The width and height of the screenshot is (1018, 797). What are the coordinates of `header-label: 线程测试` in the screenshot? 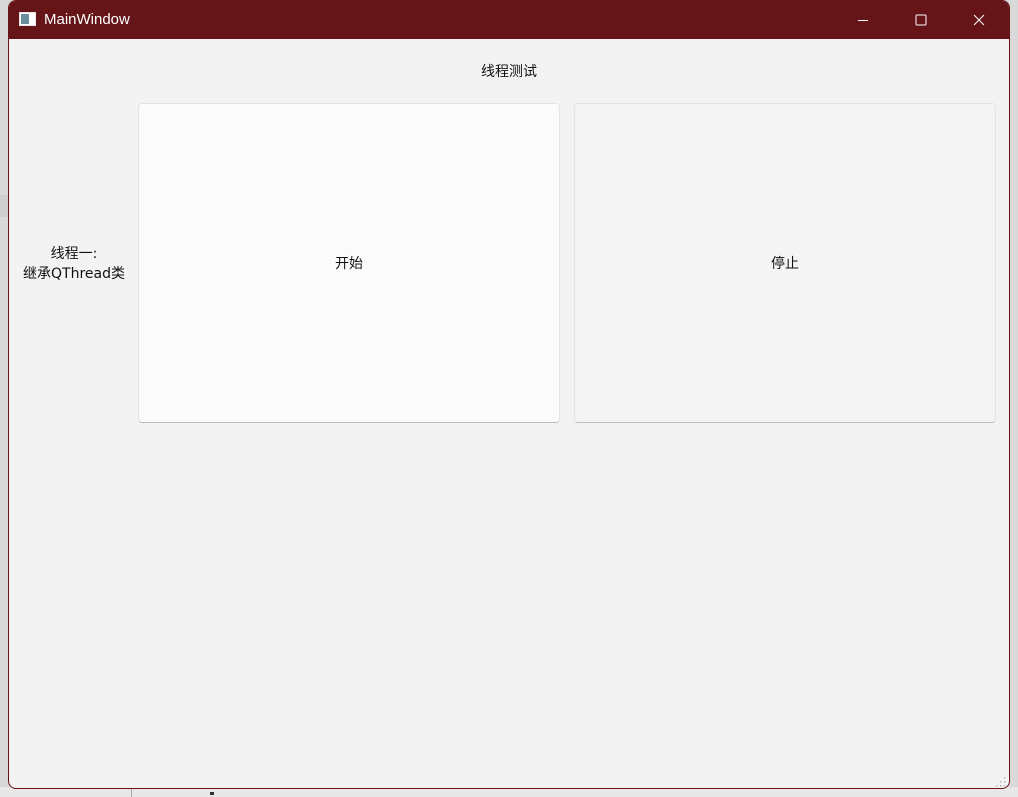 It's located at (509, 72).